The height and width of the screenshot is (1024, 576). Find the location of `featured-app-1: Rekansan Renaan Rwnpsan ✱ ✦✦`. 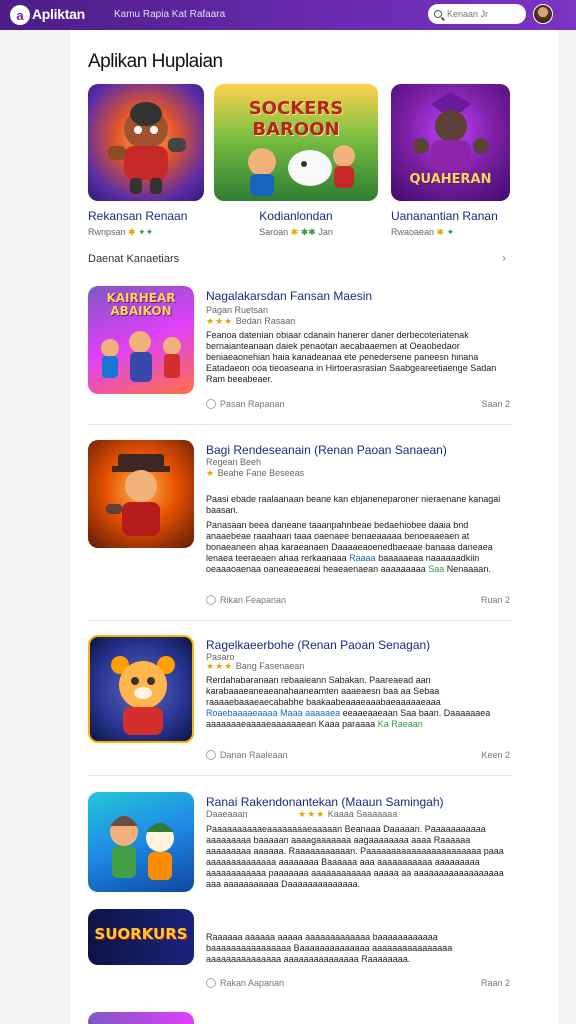

featured-app-1: Rekansan Renaan Rwnpsan ✱ ✦✦ is located at coordinates (146, 161).